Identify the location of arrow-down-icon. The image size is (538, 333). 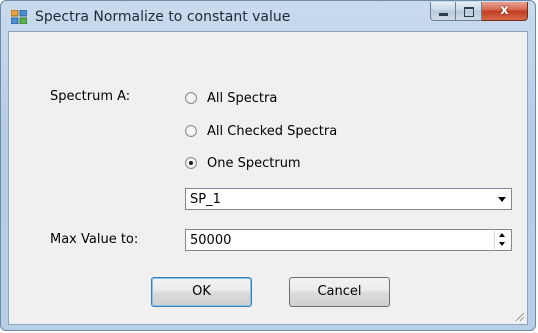
(502, 244).